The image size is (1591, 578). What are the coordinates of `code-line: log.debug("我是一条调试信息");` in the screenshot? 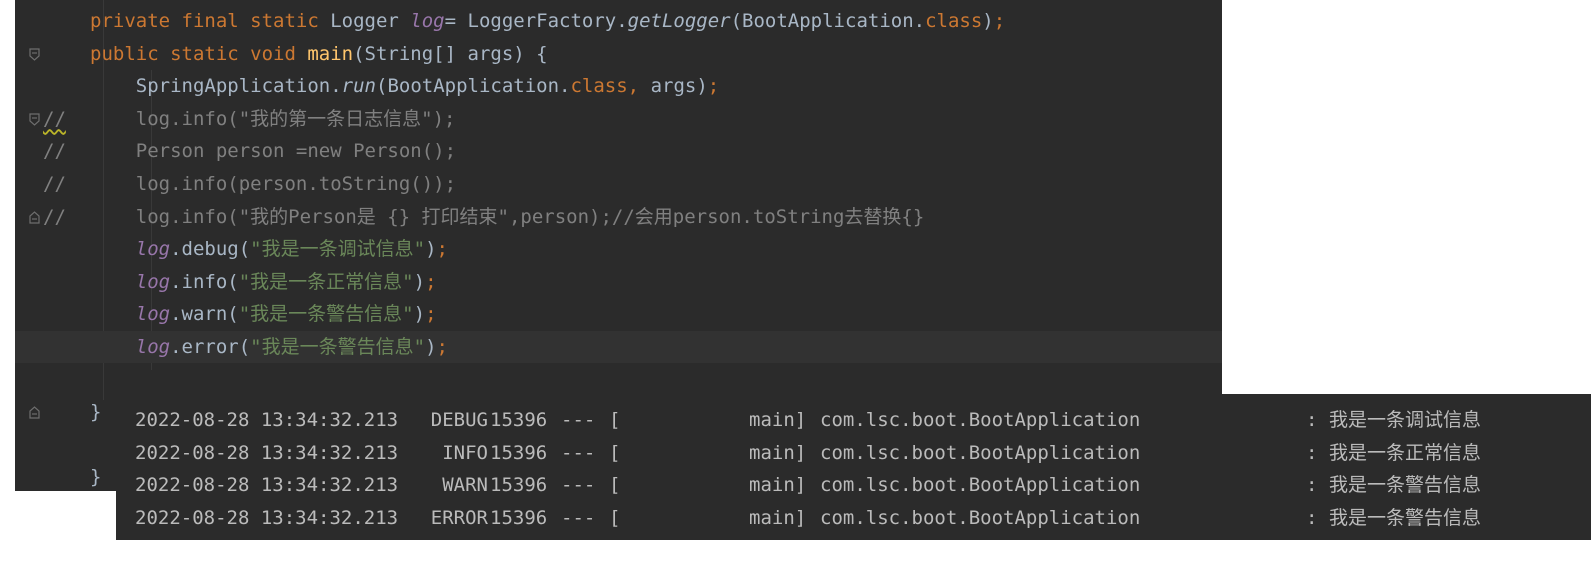 It's located at (618, 249).